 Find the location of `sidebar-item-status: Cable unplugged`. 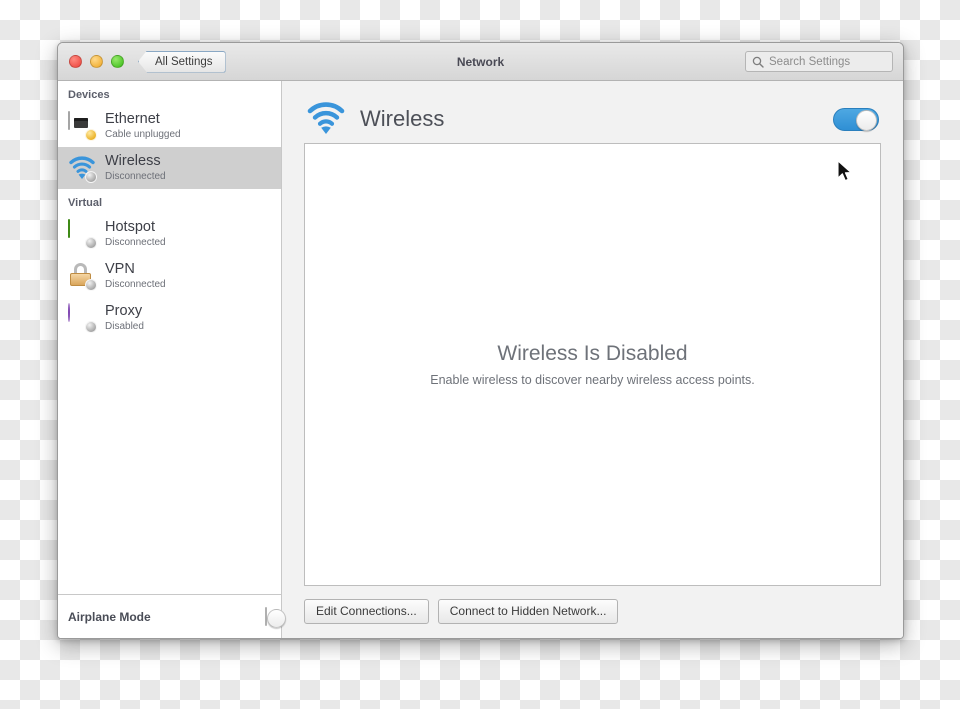

sidebar-item-status: Cable unplugged is located at coordinates (143, 135).